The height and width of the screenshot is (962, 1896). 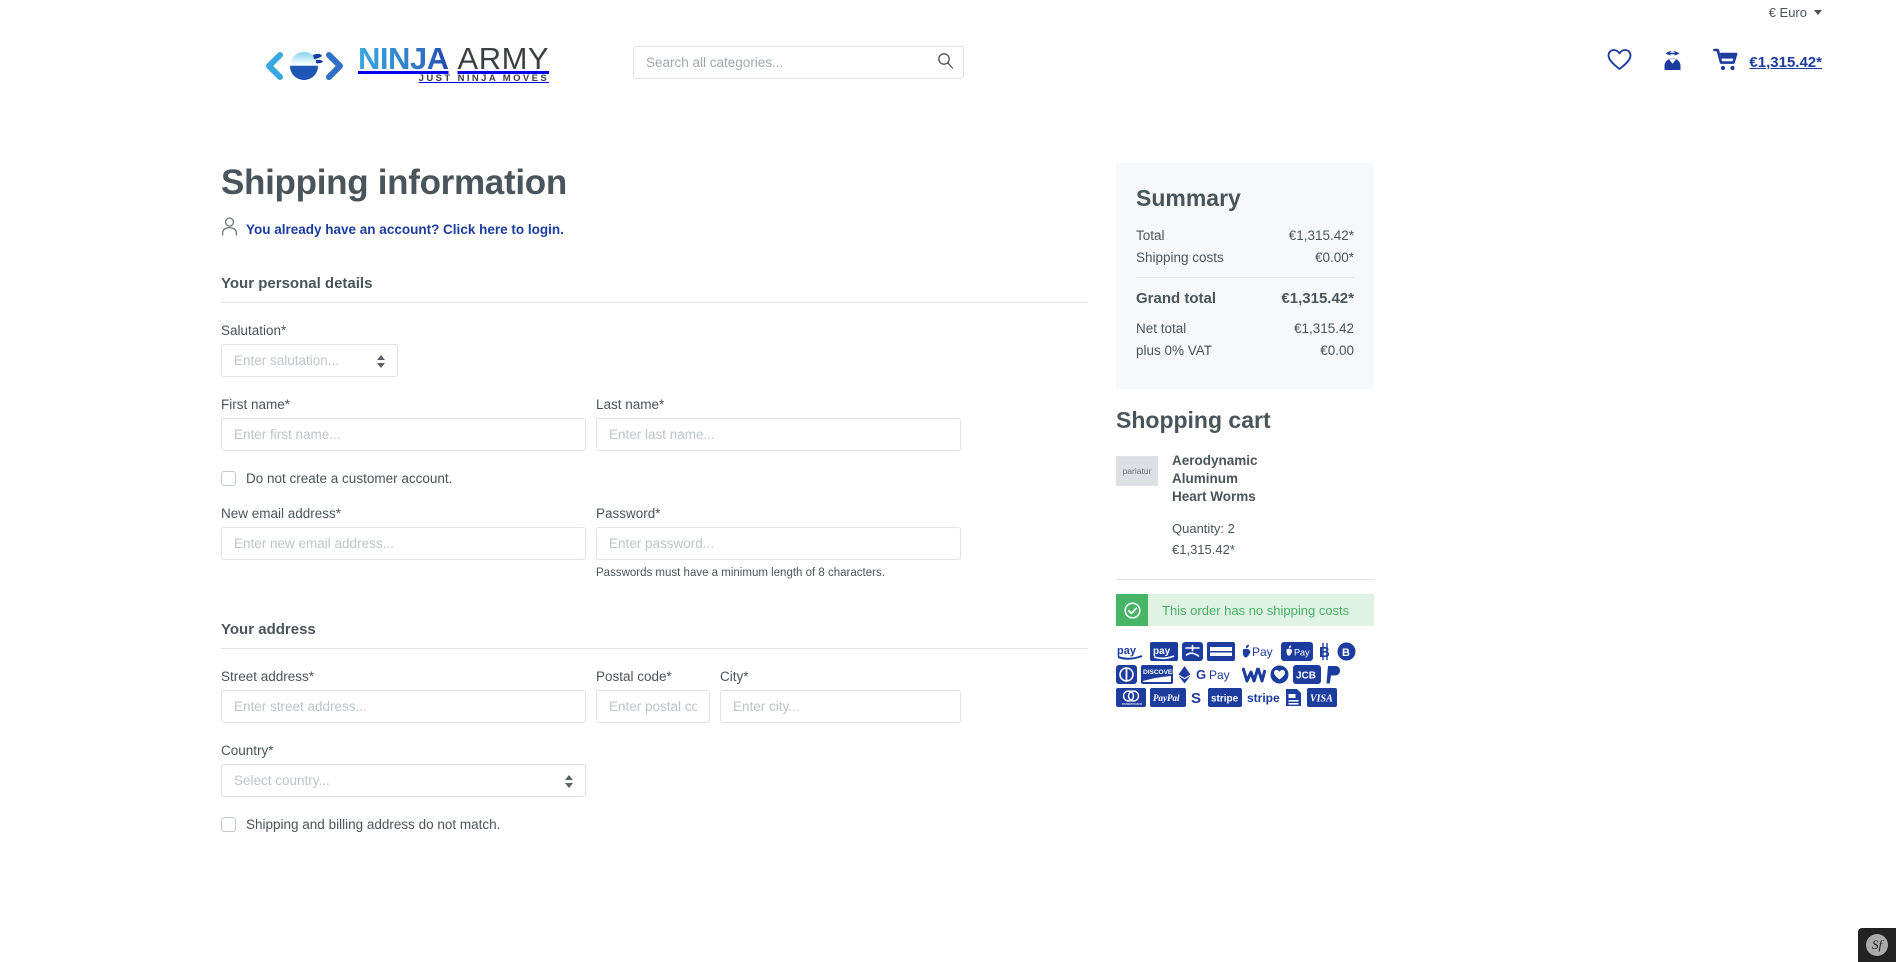 I want to click on address-title: Your address, so click(x=268, y=629).